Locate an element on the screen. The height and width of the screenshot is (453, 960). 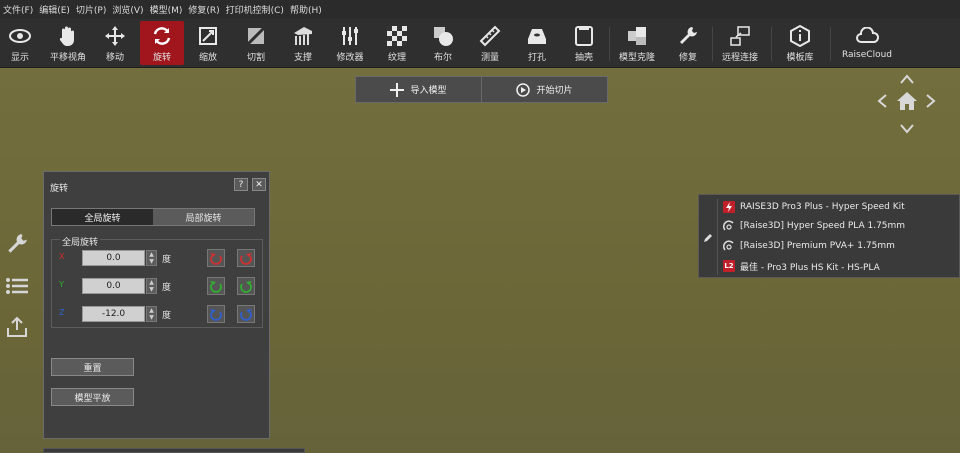
support-button: 支撑 is located at coordinates (303, 43).